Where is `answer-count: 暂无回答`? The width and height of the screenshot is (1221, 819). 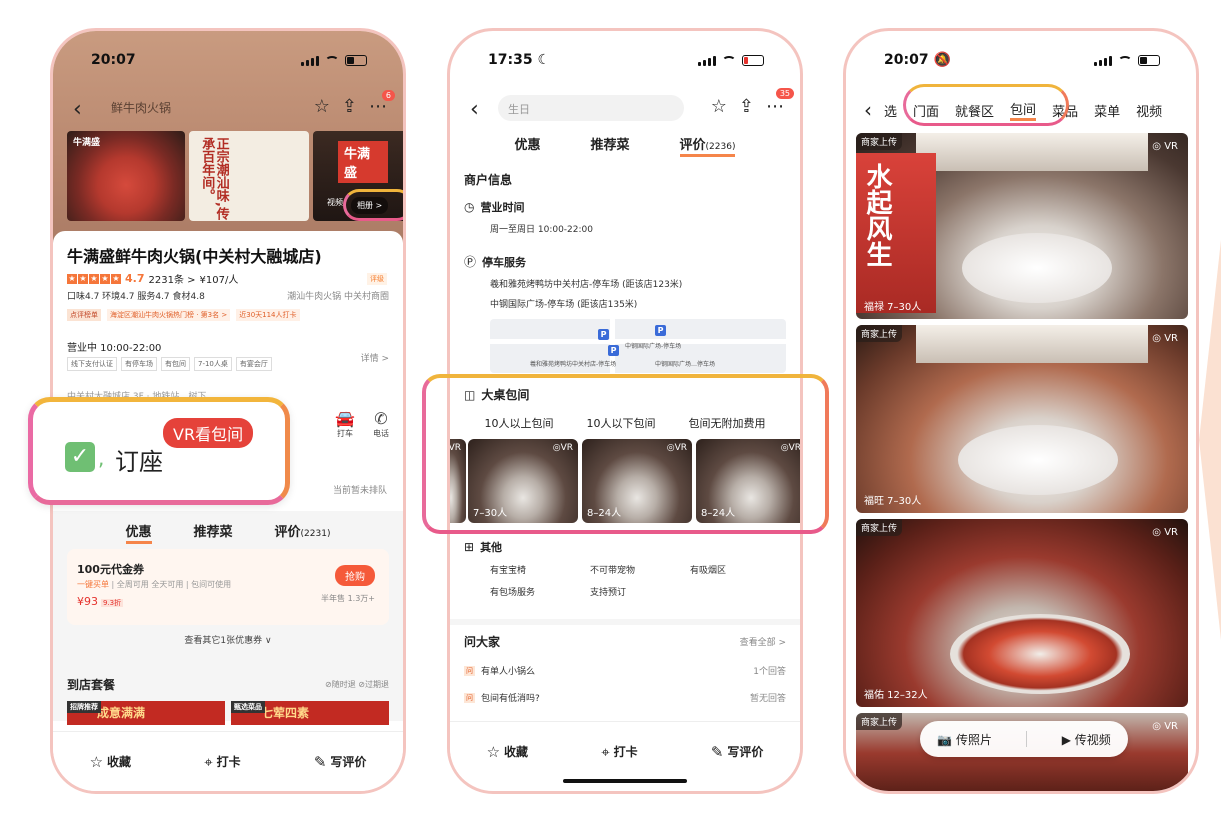
answer-count: 暂无回答 is located at coordinates (767, 699).